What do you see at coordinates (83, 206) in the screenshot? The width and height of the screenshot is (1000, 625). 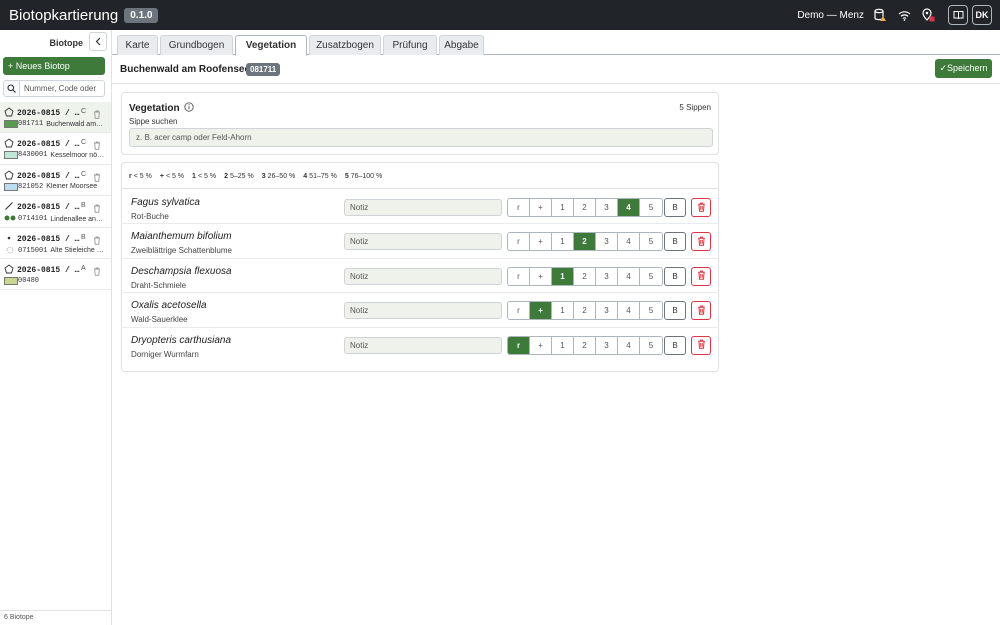 I see `biotop-status-letter: B` at bounding box center [83, 206].